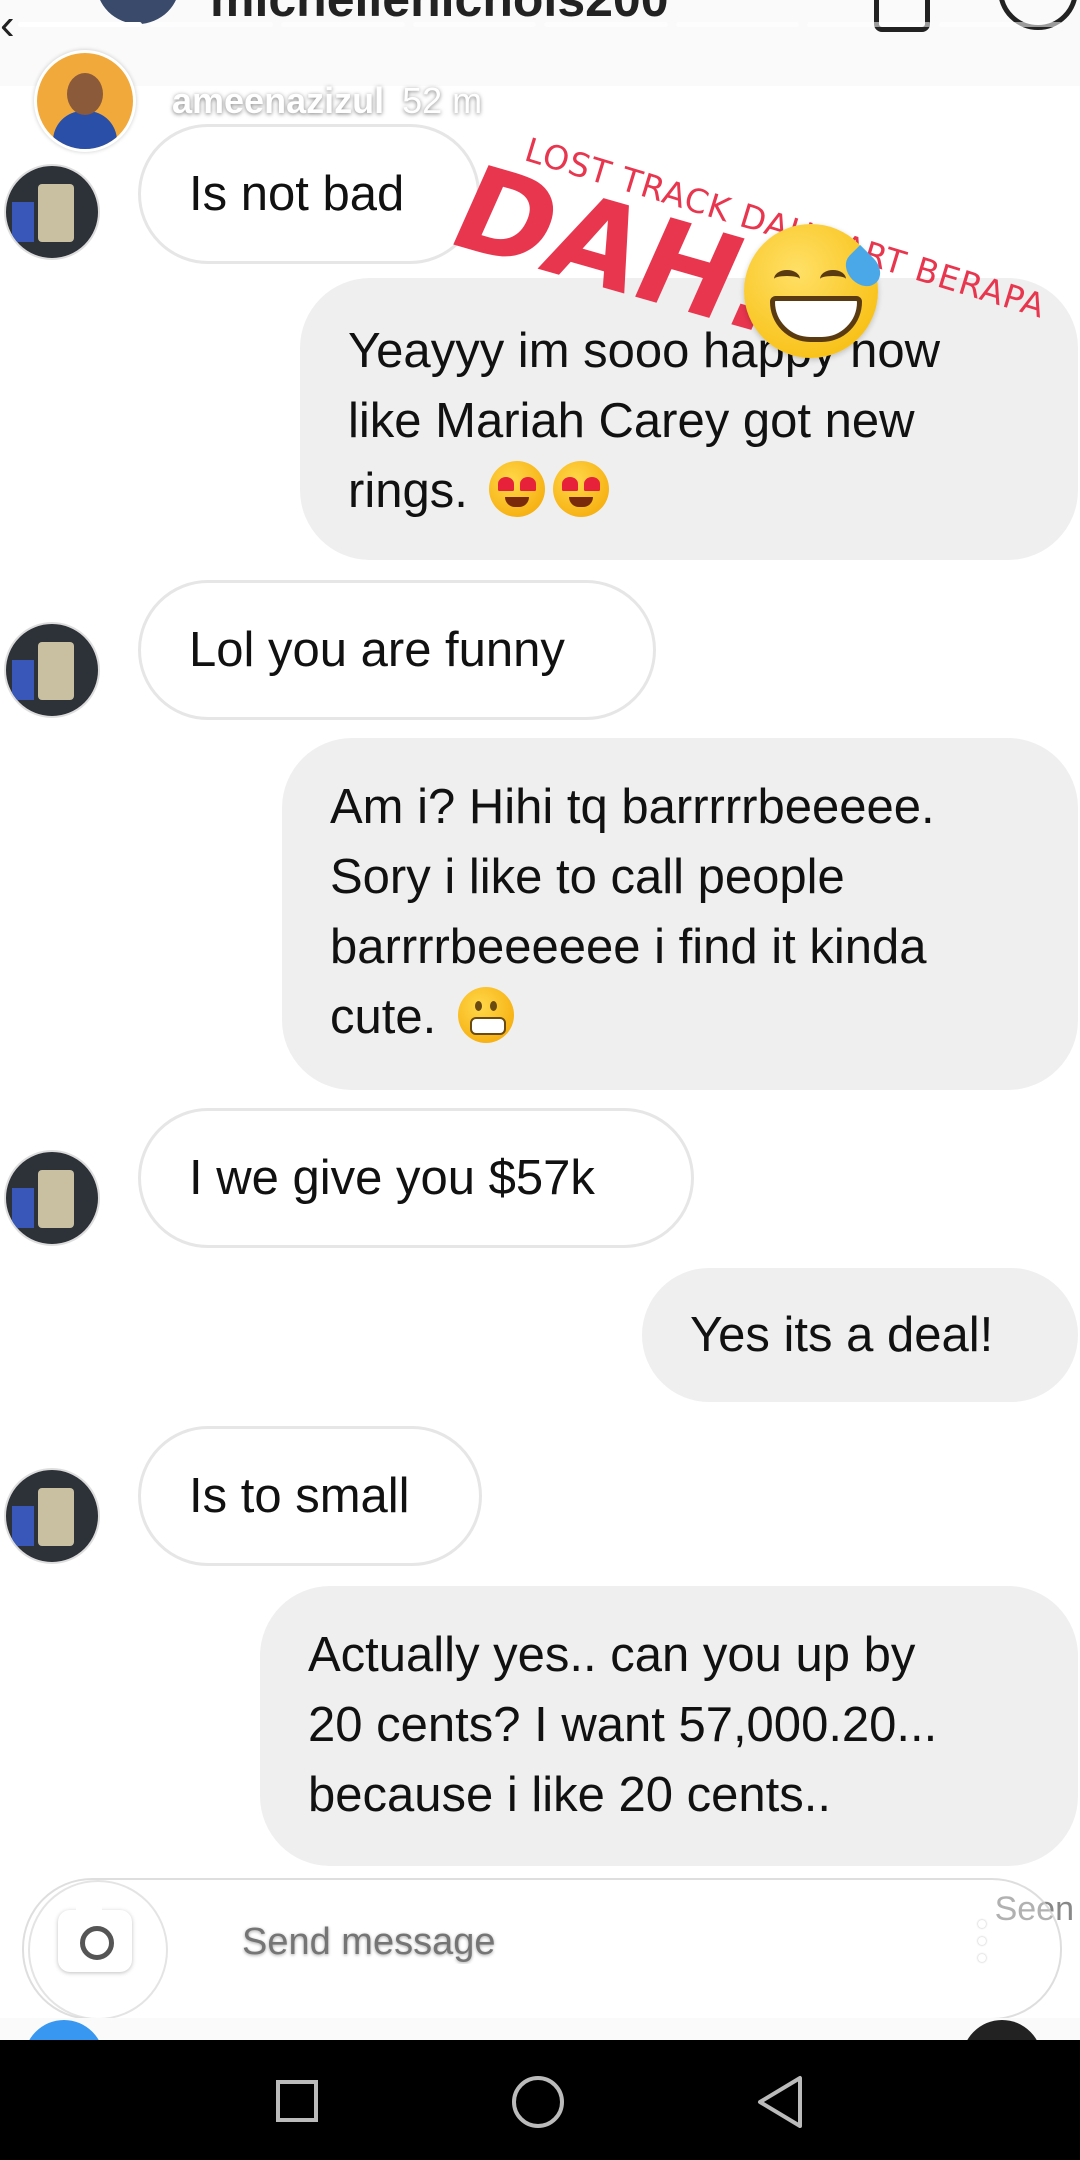 The image size is (1080, 2160). Describe the element at coordinates (612, 1655) in the screenshot. I see `message-line: Actually yes.. can you up by` at that location.